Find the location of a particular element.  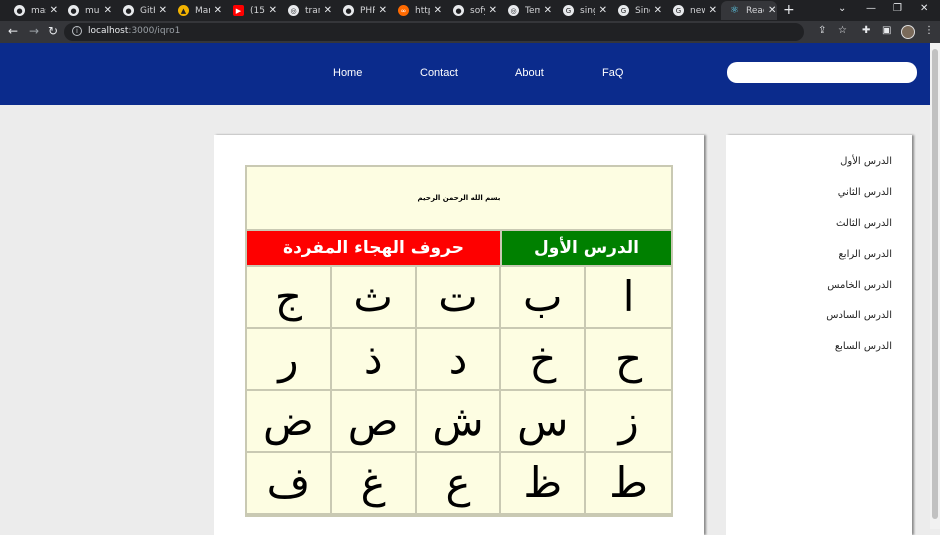

browser-tab: ●sofy✕ is located at coordinates (471, 10).